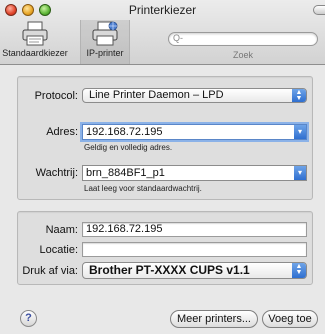 The width and height of the screenshot is (325, 334). Describe the element at coordinates (178, 38) in the screenshot. I see `search-icon: Q-` at that location.